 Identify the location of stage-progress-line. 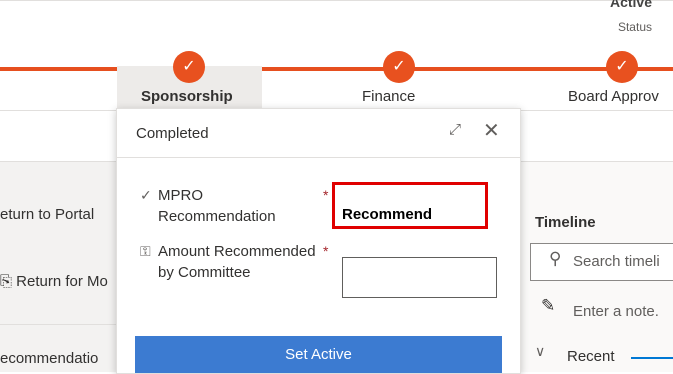
(336, 69).